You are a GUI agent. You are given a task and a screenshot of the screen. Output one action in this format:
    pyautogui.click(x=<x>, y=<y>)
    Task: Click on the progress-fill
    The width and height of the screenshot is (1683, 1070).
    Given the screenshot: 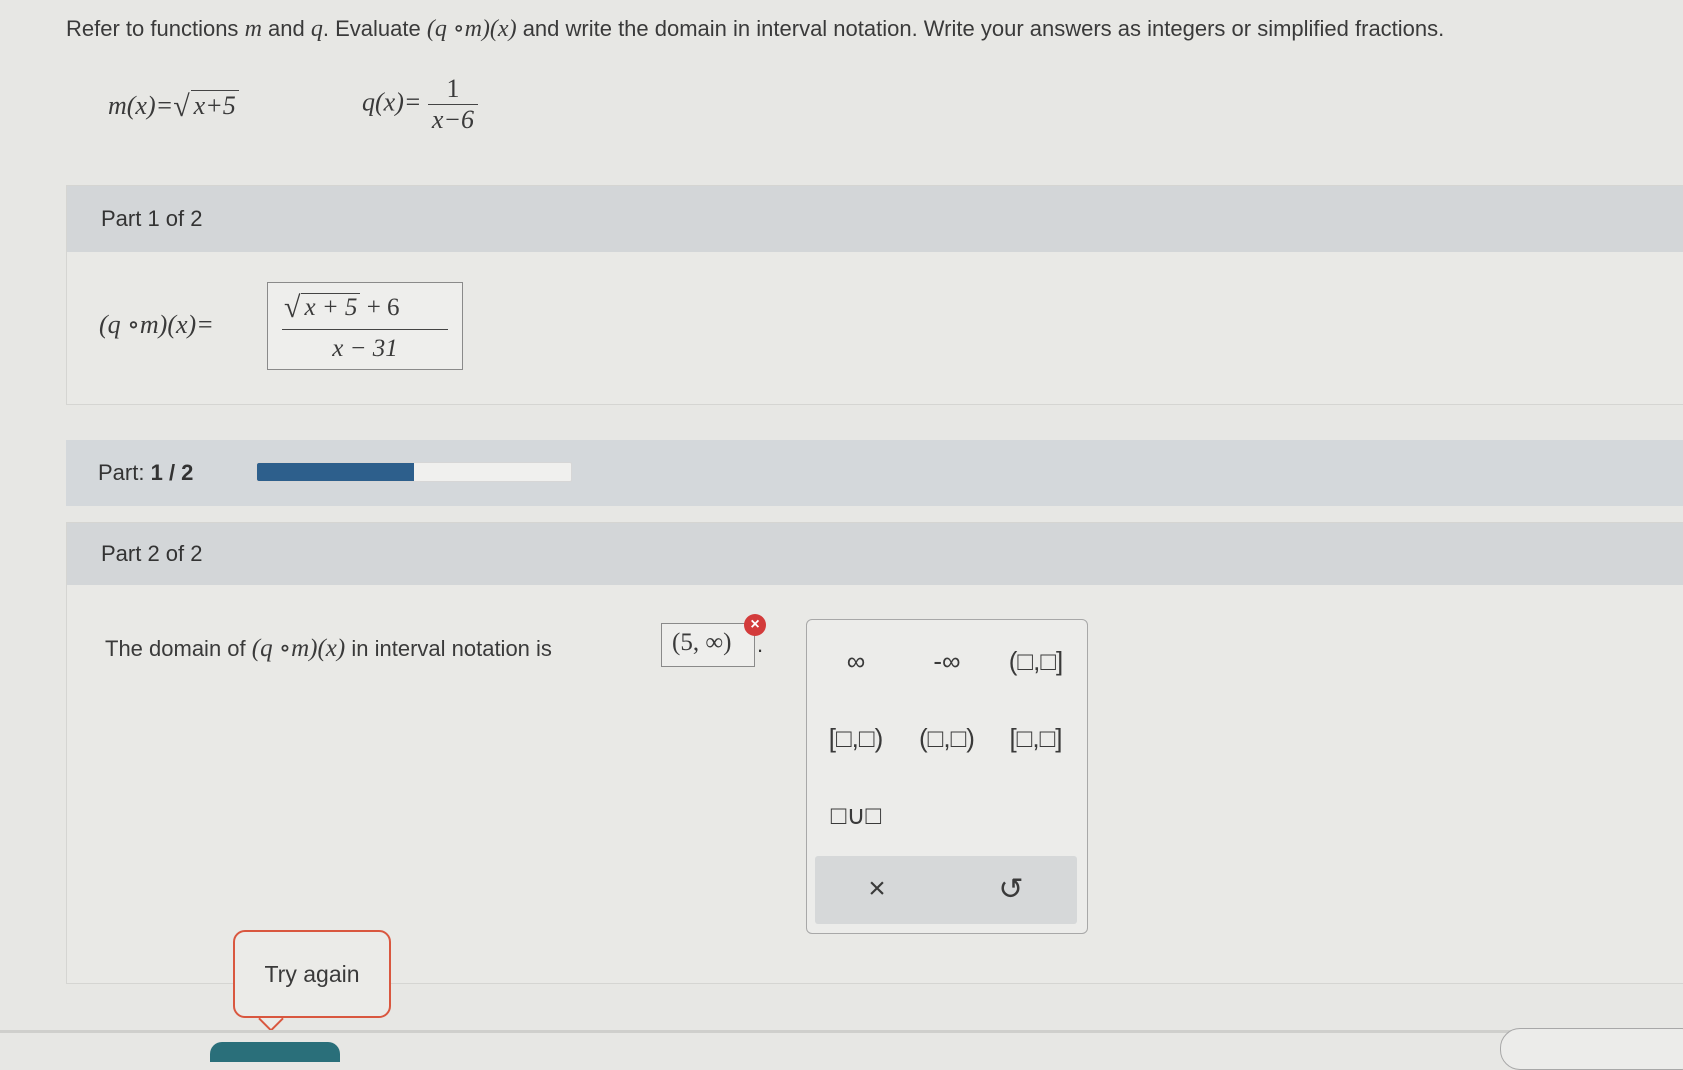 What is the action you would take?
    pyautogui.click(x=335, y=472)
    